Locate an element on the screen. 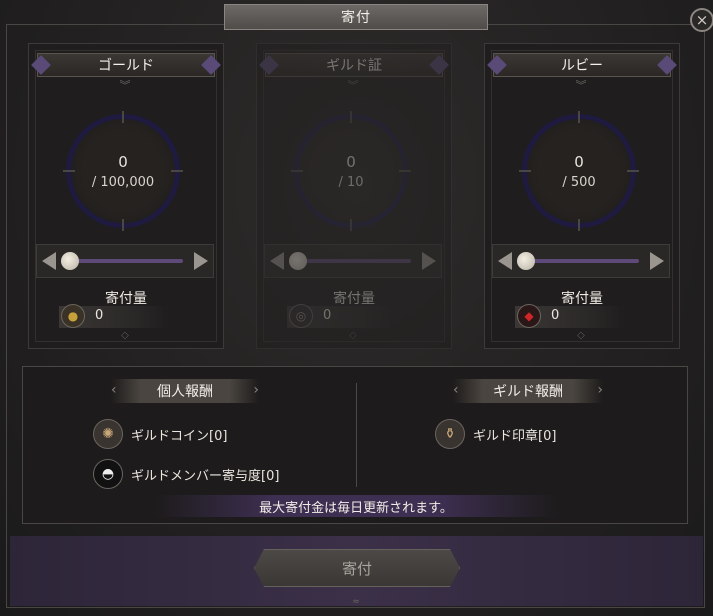 This screenshot has width=713, height=616. max-value: / 10 is located at coordinates (351, 182).